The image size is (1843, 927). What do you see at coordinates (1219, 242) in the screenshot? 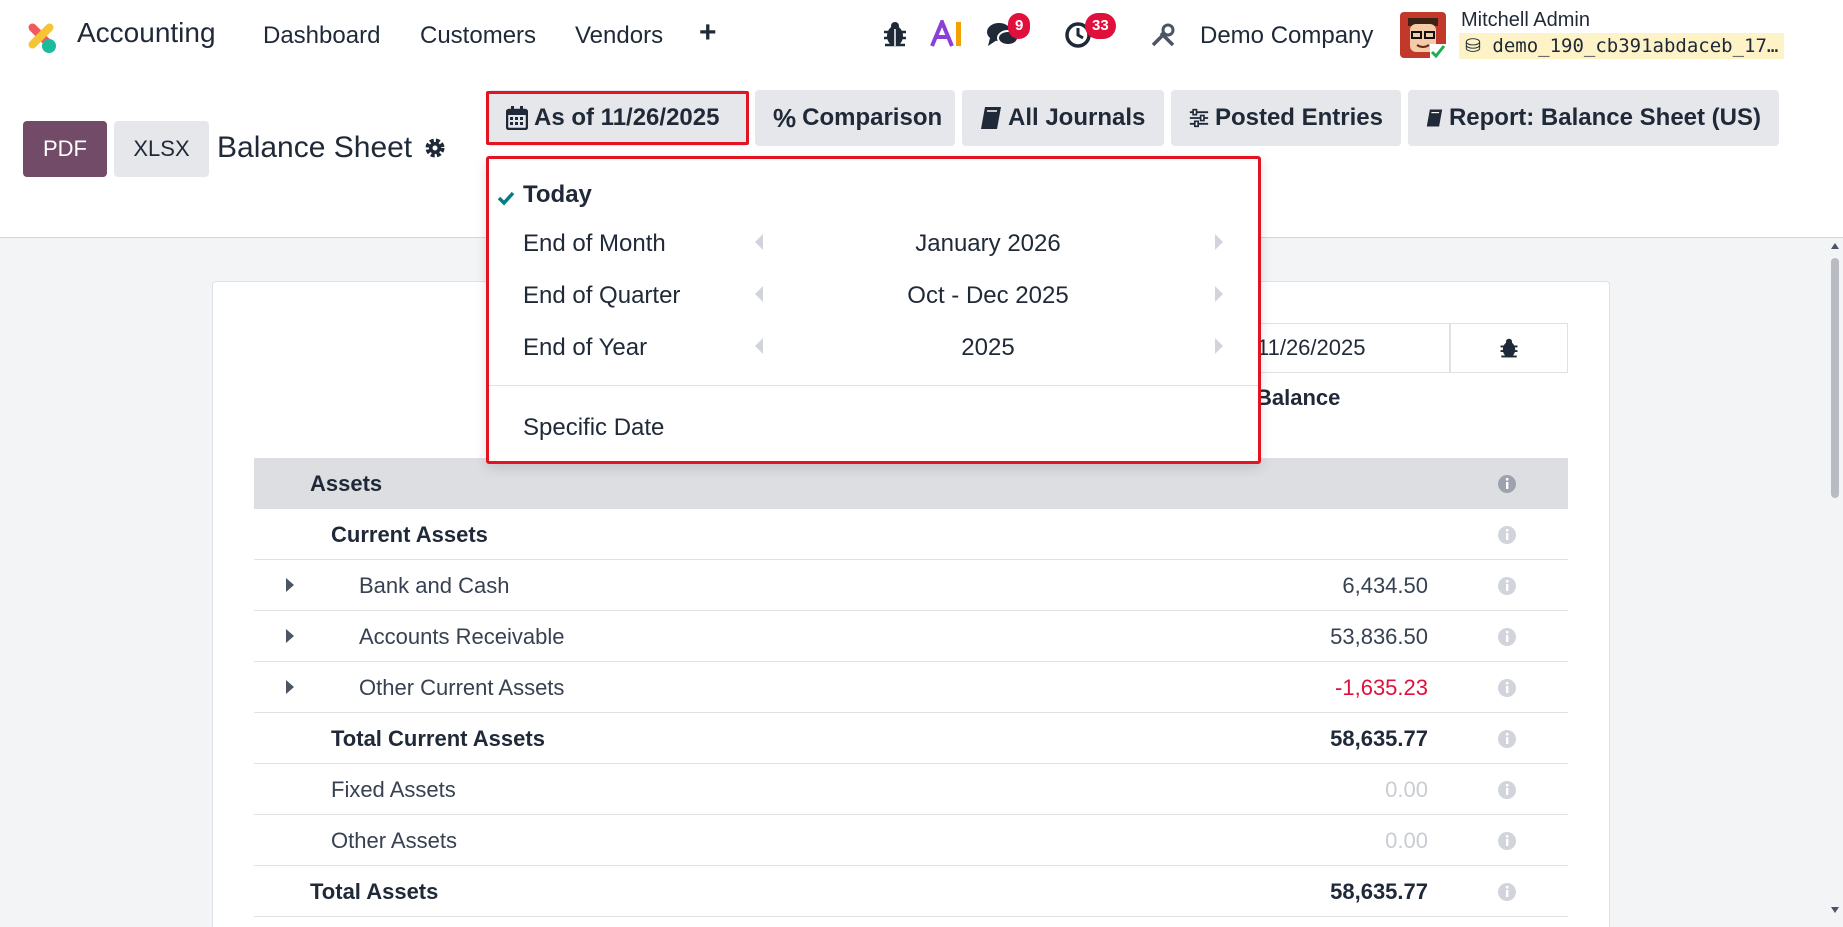
I see `next-month-icon` at bounding box center [1219, 242].